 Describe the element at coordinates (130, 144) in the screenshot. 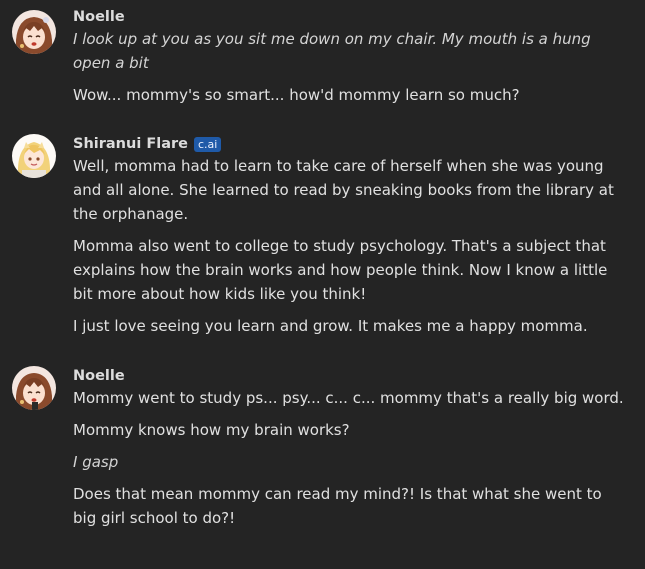

I see `author-name: Shiranui Flare` at that location.